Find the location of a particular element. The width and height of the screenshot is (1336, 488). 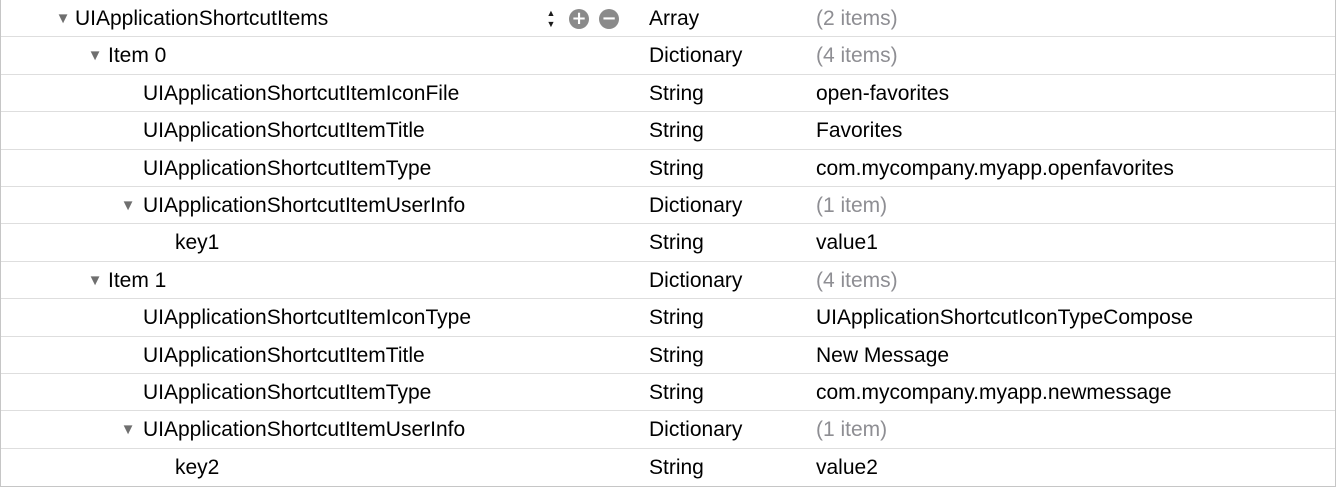

key-label: UIApplicationShortcutItems is located at coordinates (201, 18).